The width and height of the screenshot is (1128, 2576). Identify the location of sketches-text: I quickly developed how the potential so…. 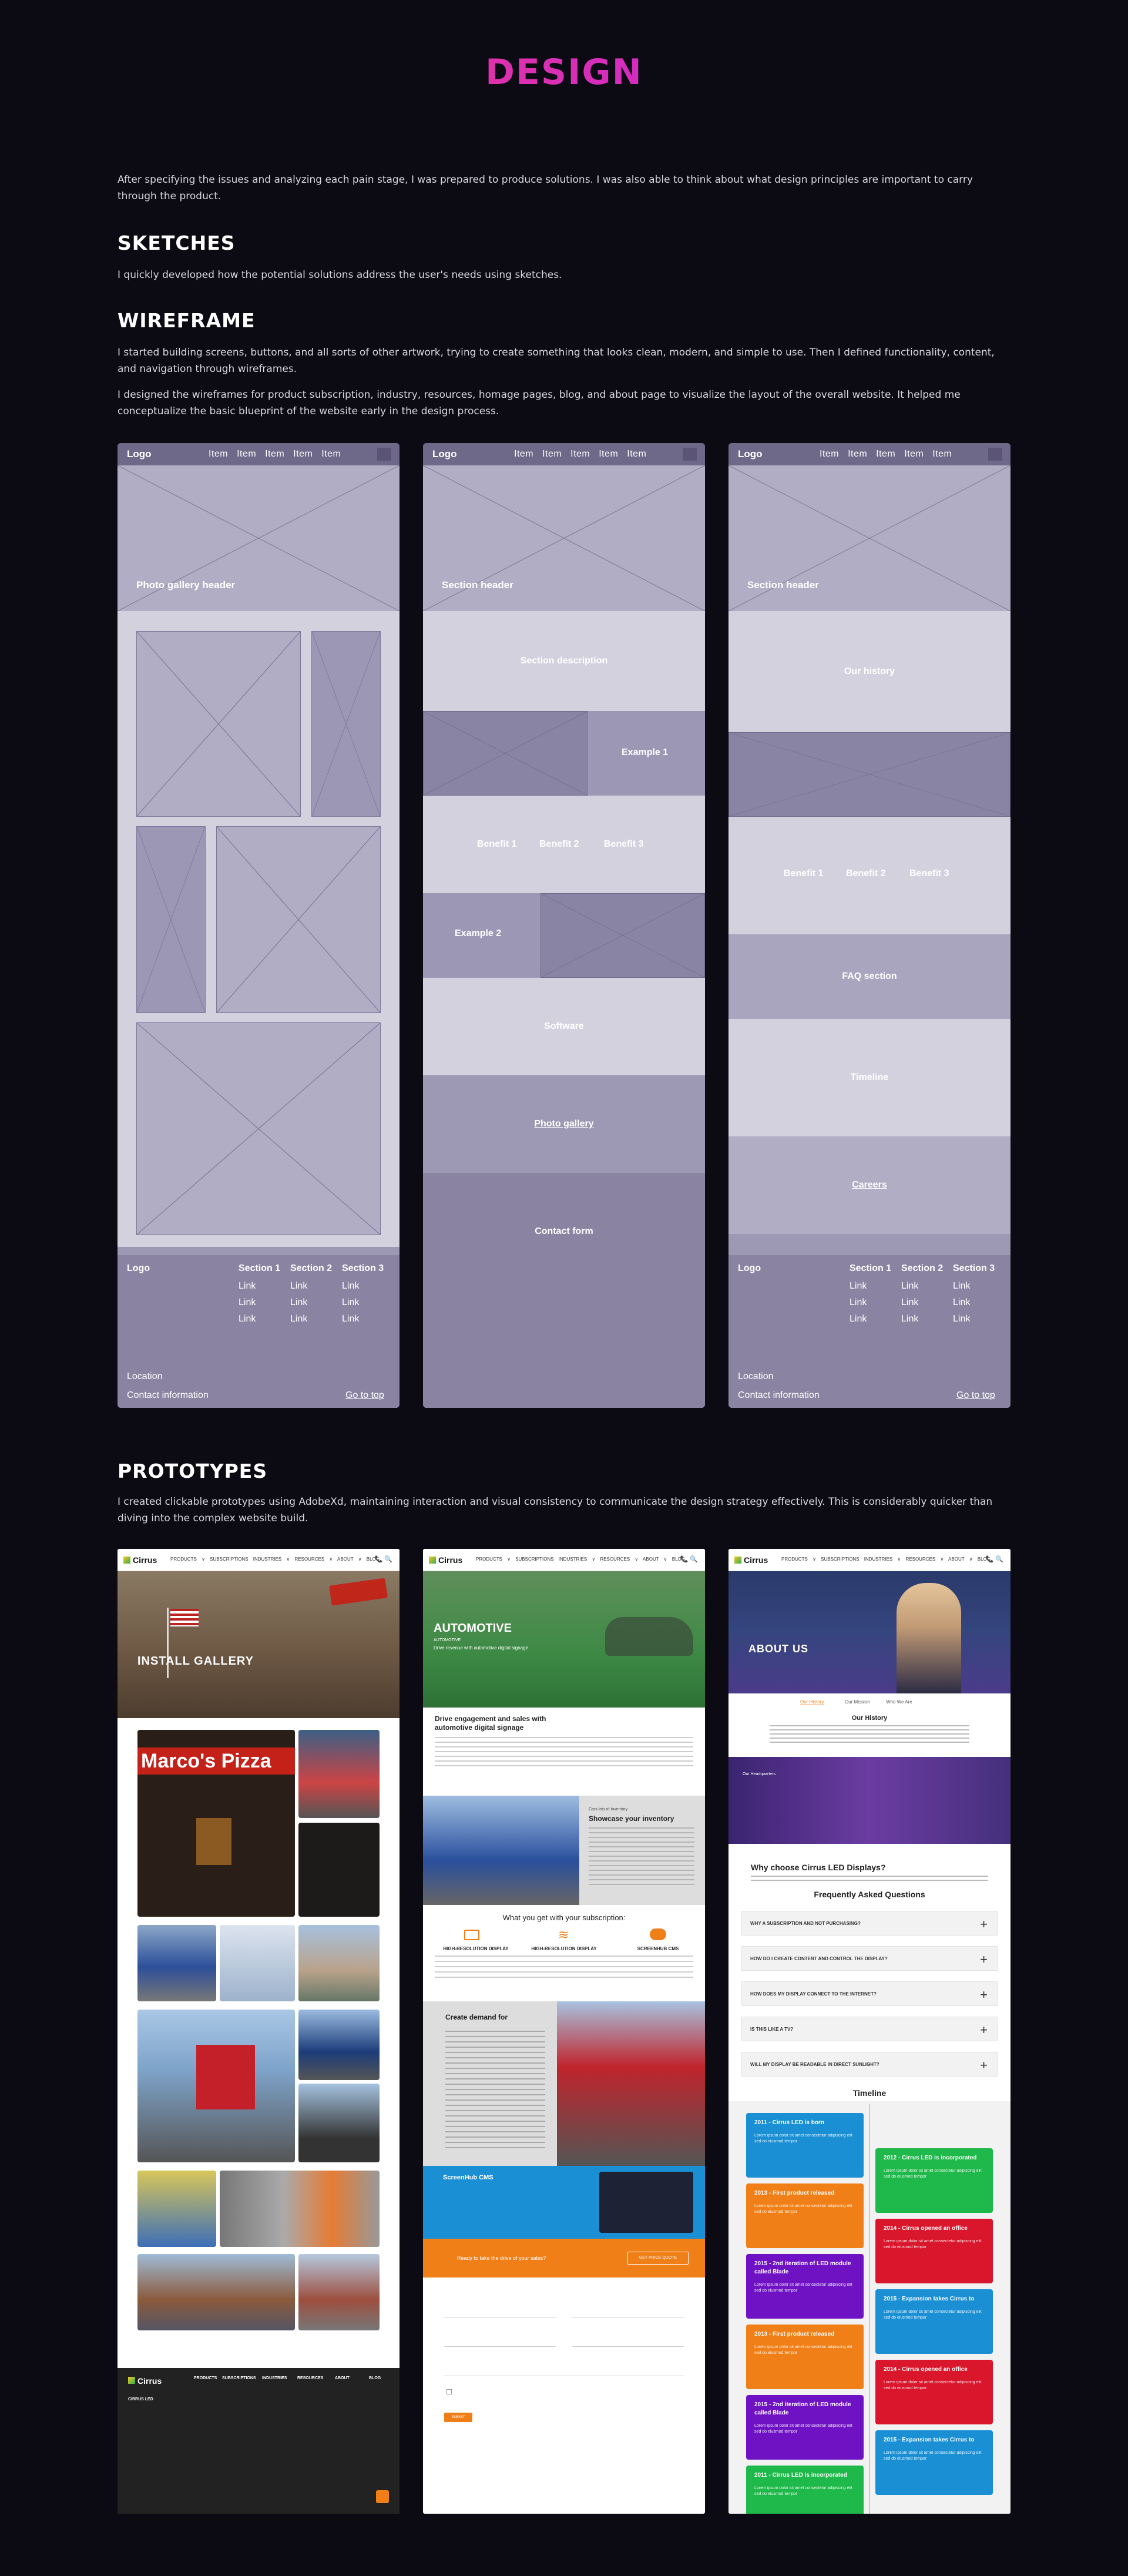
(340, 275).